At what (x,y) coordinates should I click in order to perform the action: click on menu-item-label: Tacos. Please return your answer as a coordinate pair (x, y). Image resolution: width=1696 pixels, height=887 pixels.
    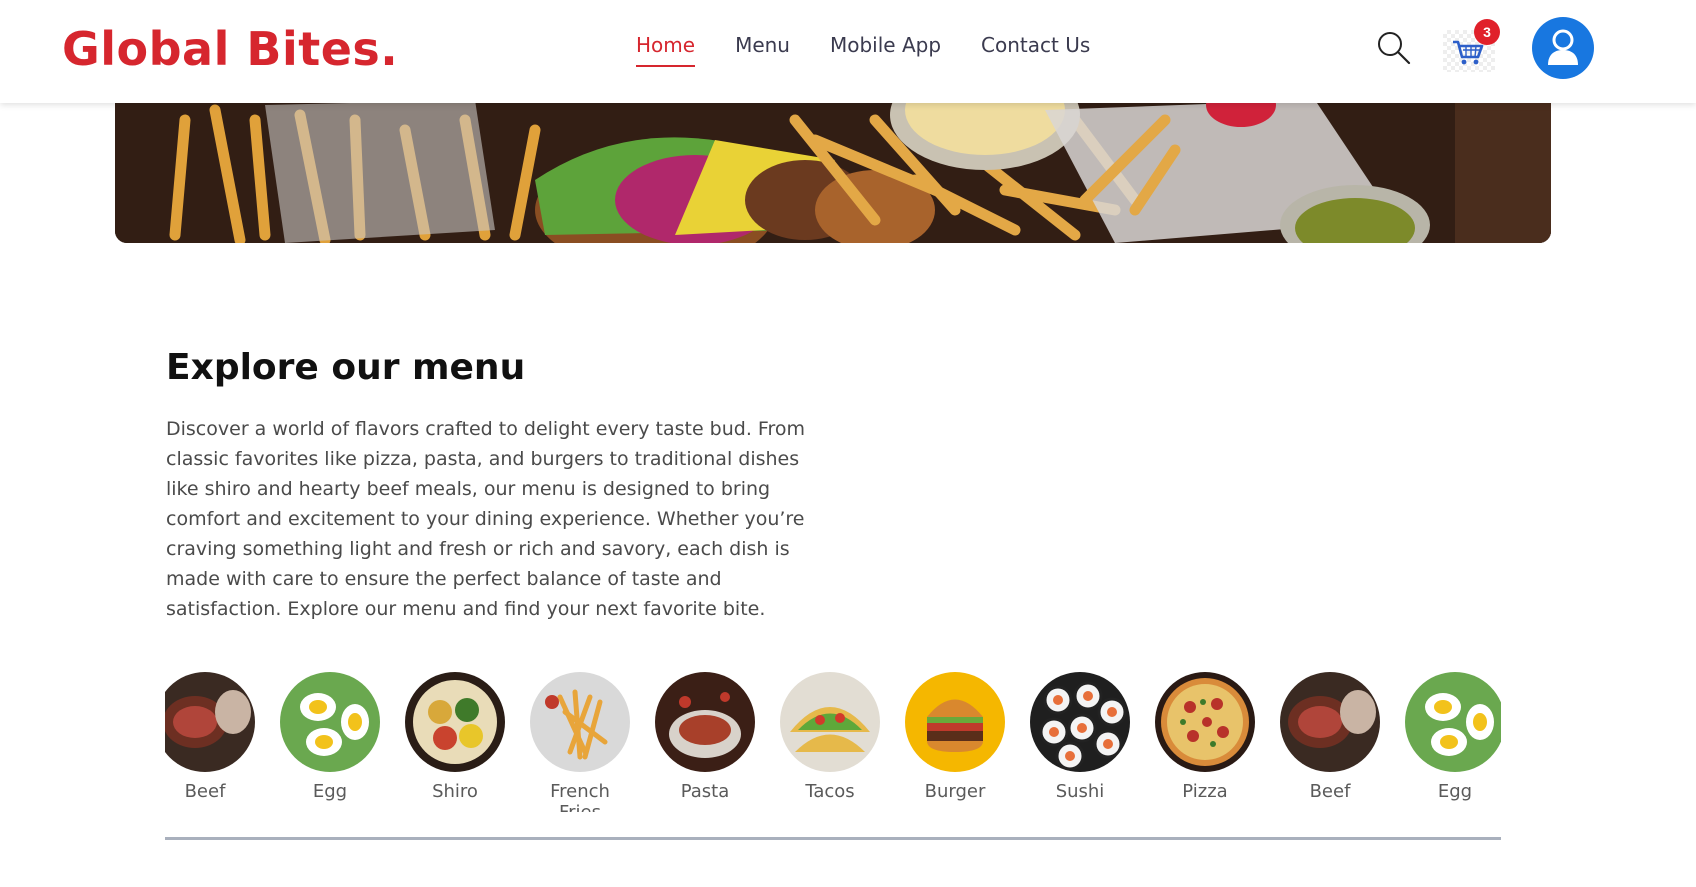
    Looking at the image, I should click on (830, 791).